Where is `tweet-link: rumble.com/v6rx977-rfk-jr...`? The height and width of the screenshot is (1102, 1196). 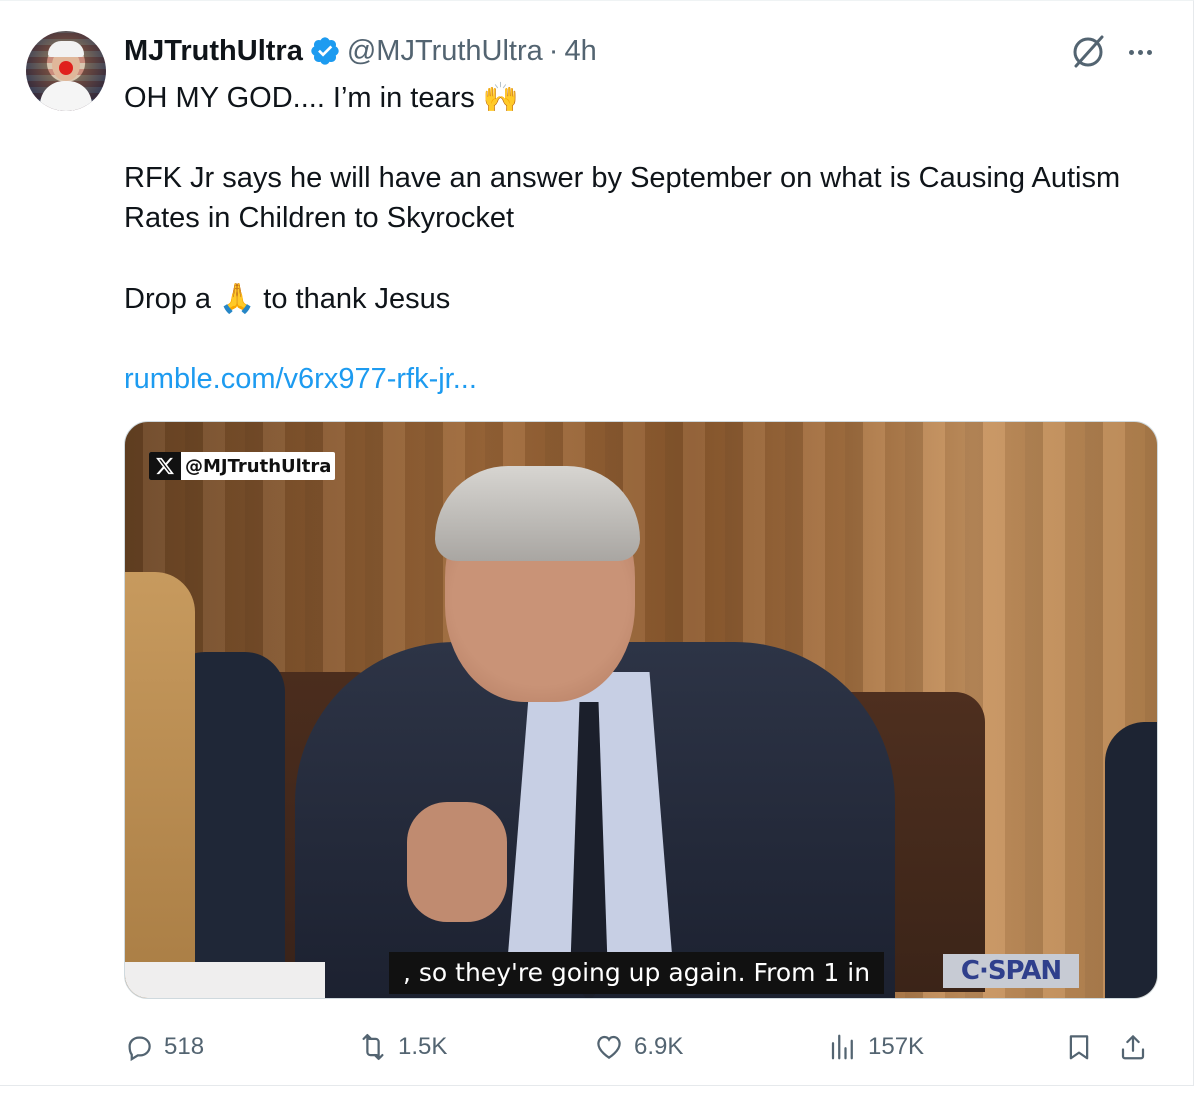
tweet-link: rumble.com/v6rx977-rfk-jr... is located at coordinates (300, 379).